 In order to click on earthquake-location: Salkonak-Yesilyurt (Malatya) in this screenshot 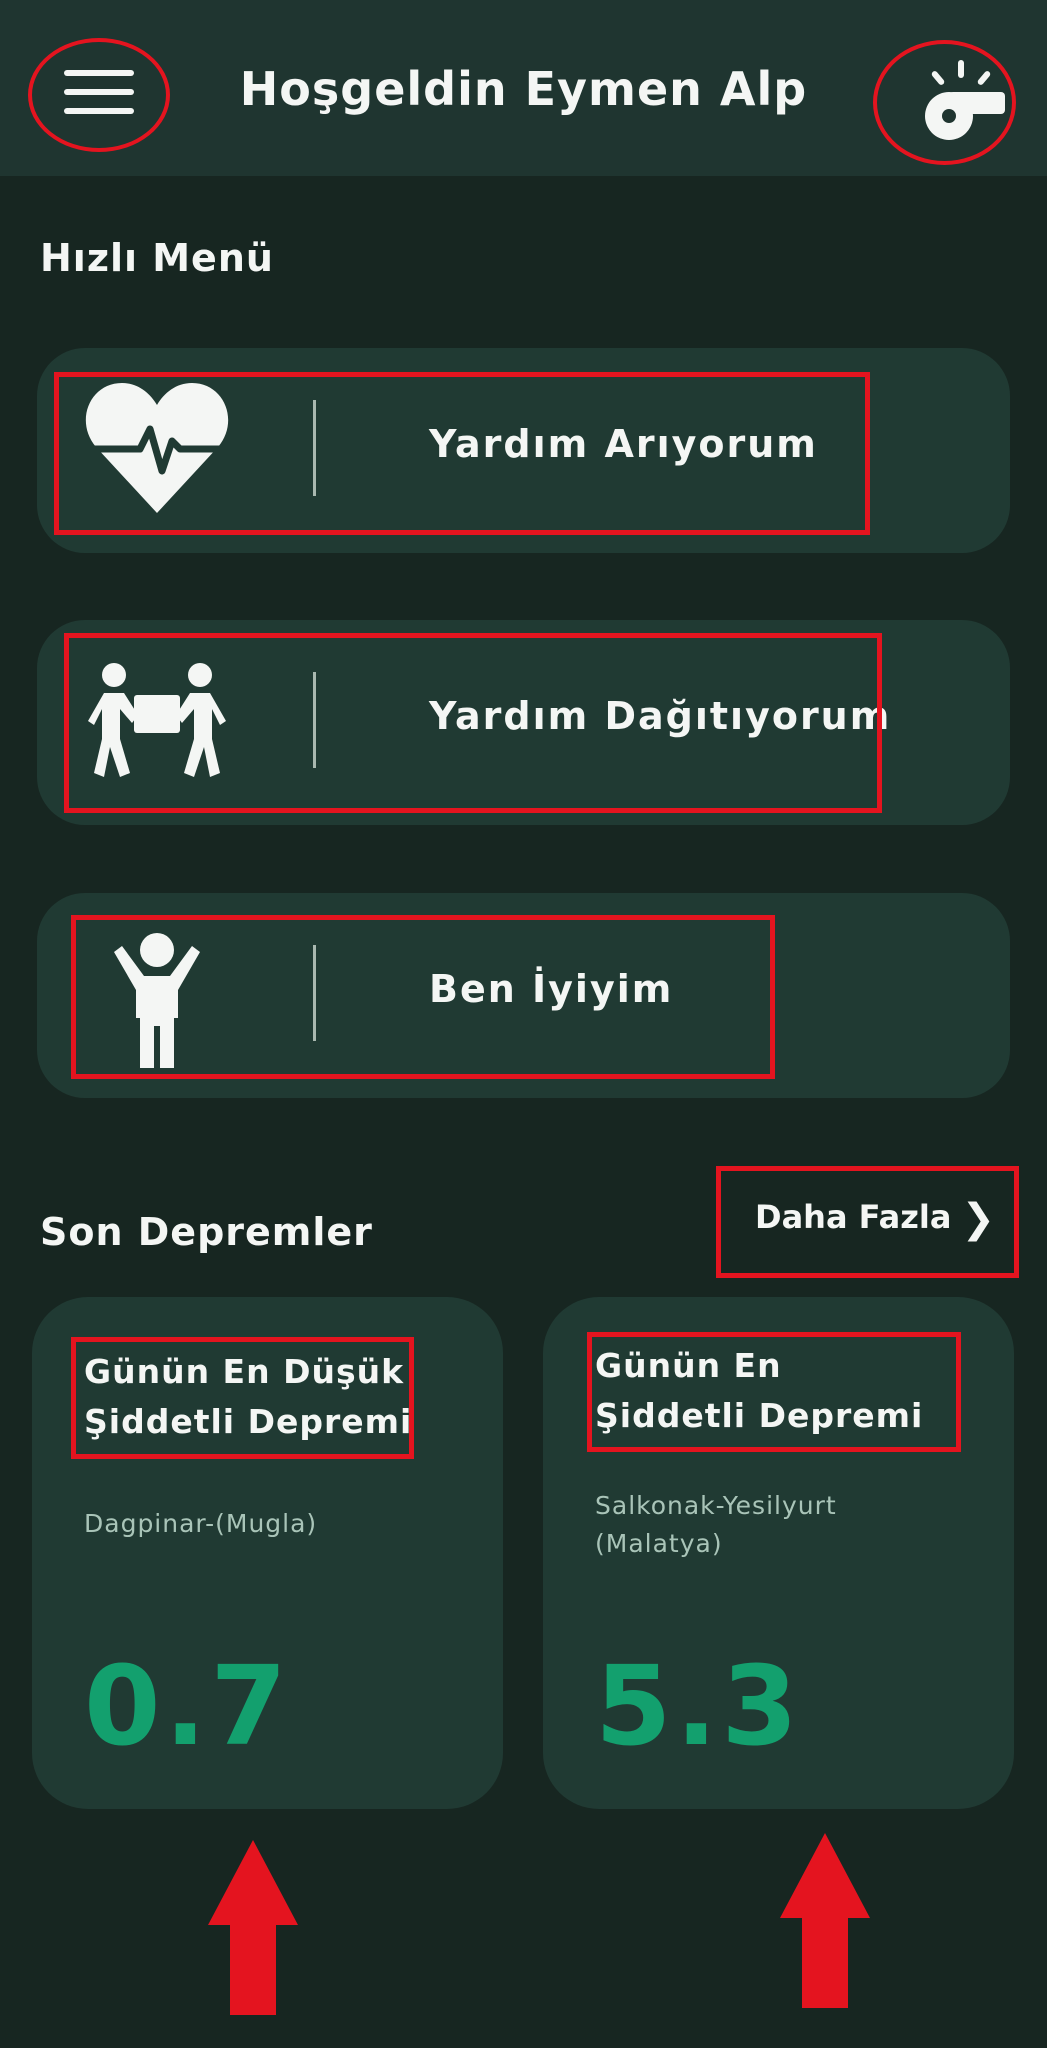, I will do `click(716, 1524)`.